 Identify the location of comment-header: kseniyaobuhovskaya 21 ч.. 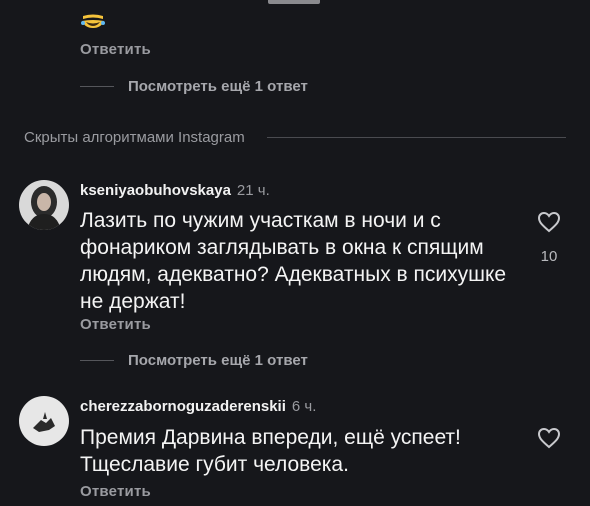
(175, 190).